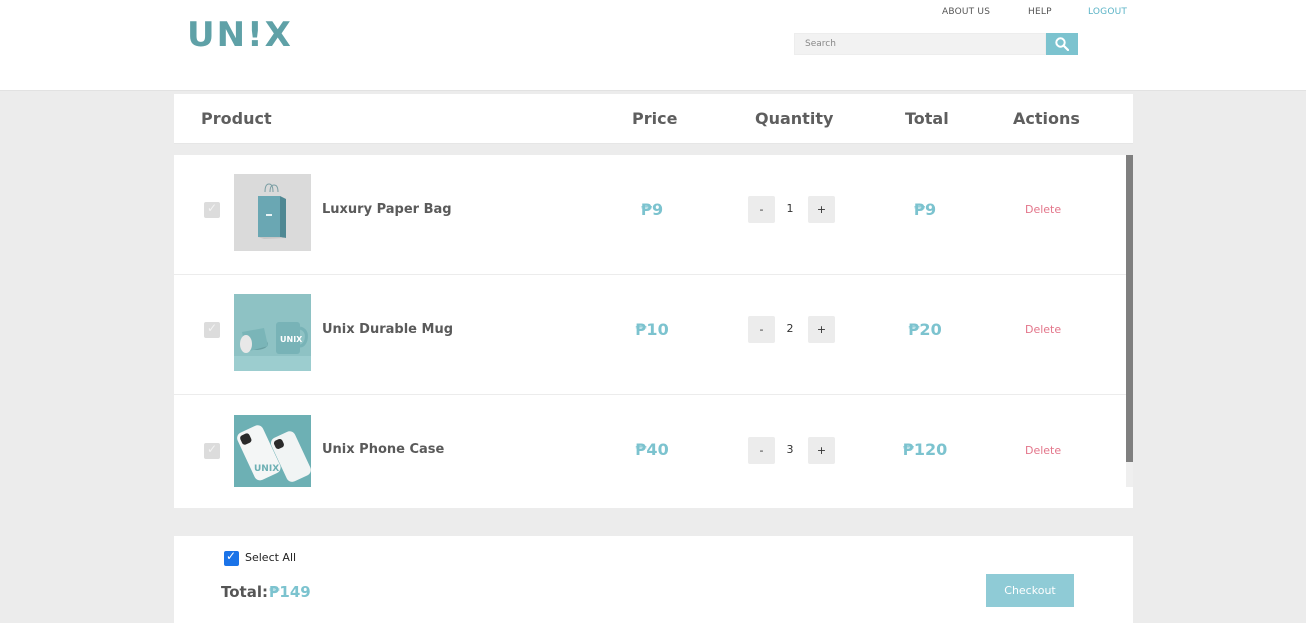  I want to click on qty-value: 2, so click(790, 328).